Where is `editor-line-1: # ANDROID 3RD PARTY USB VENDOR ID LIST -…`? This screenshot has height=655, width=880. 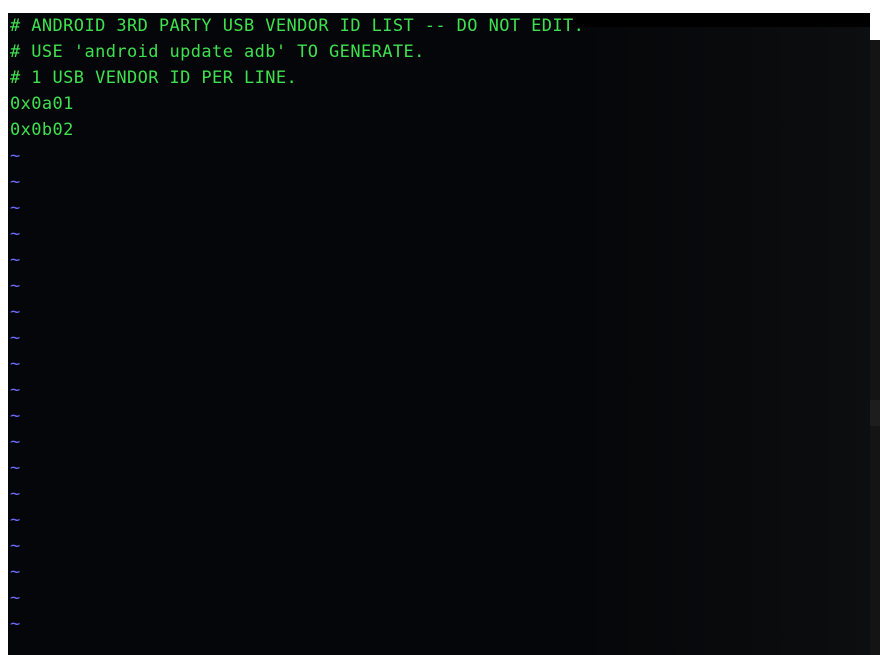 editor-line-1: # ANDROID 3RD PARTY USB VENDOR ID LIST -… is located at coordinates (435, 26).